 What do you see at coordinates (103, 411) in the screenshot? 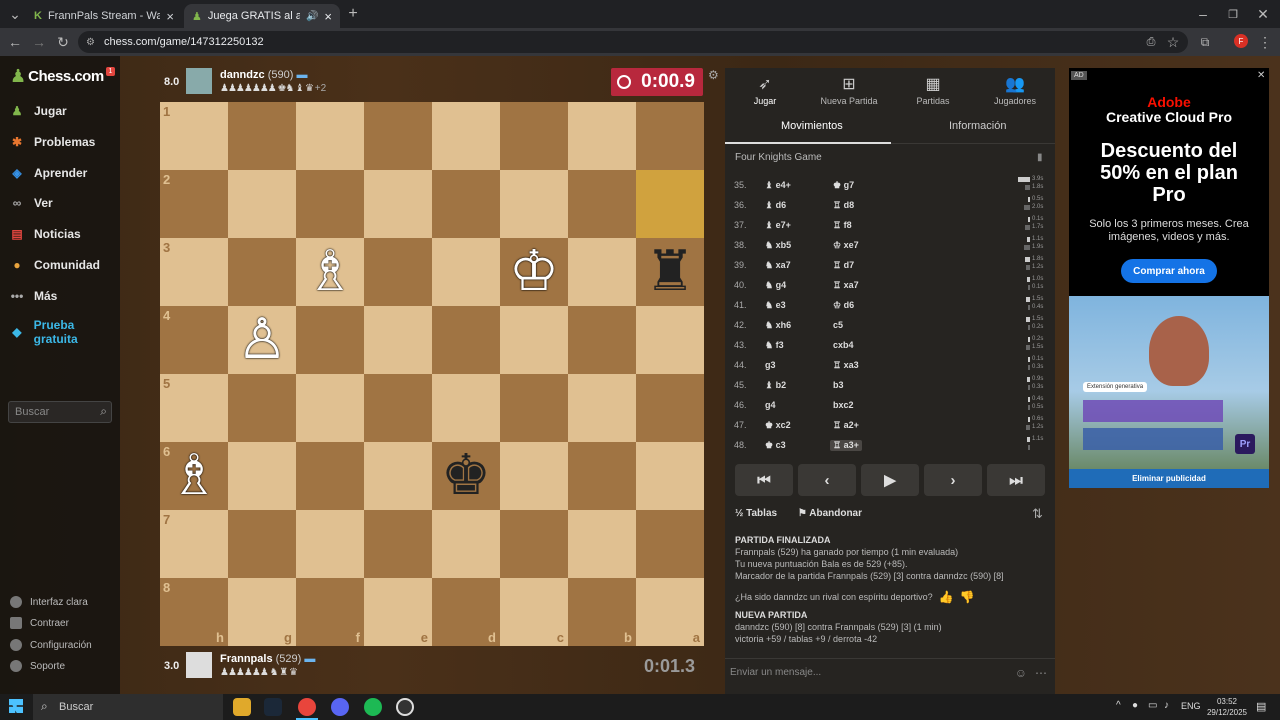
I see `search-icon: ⌕` at bounding box center [103, 411].